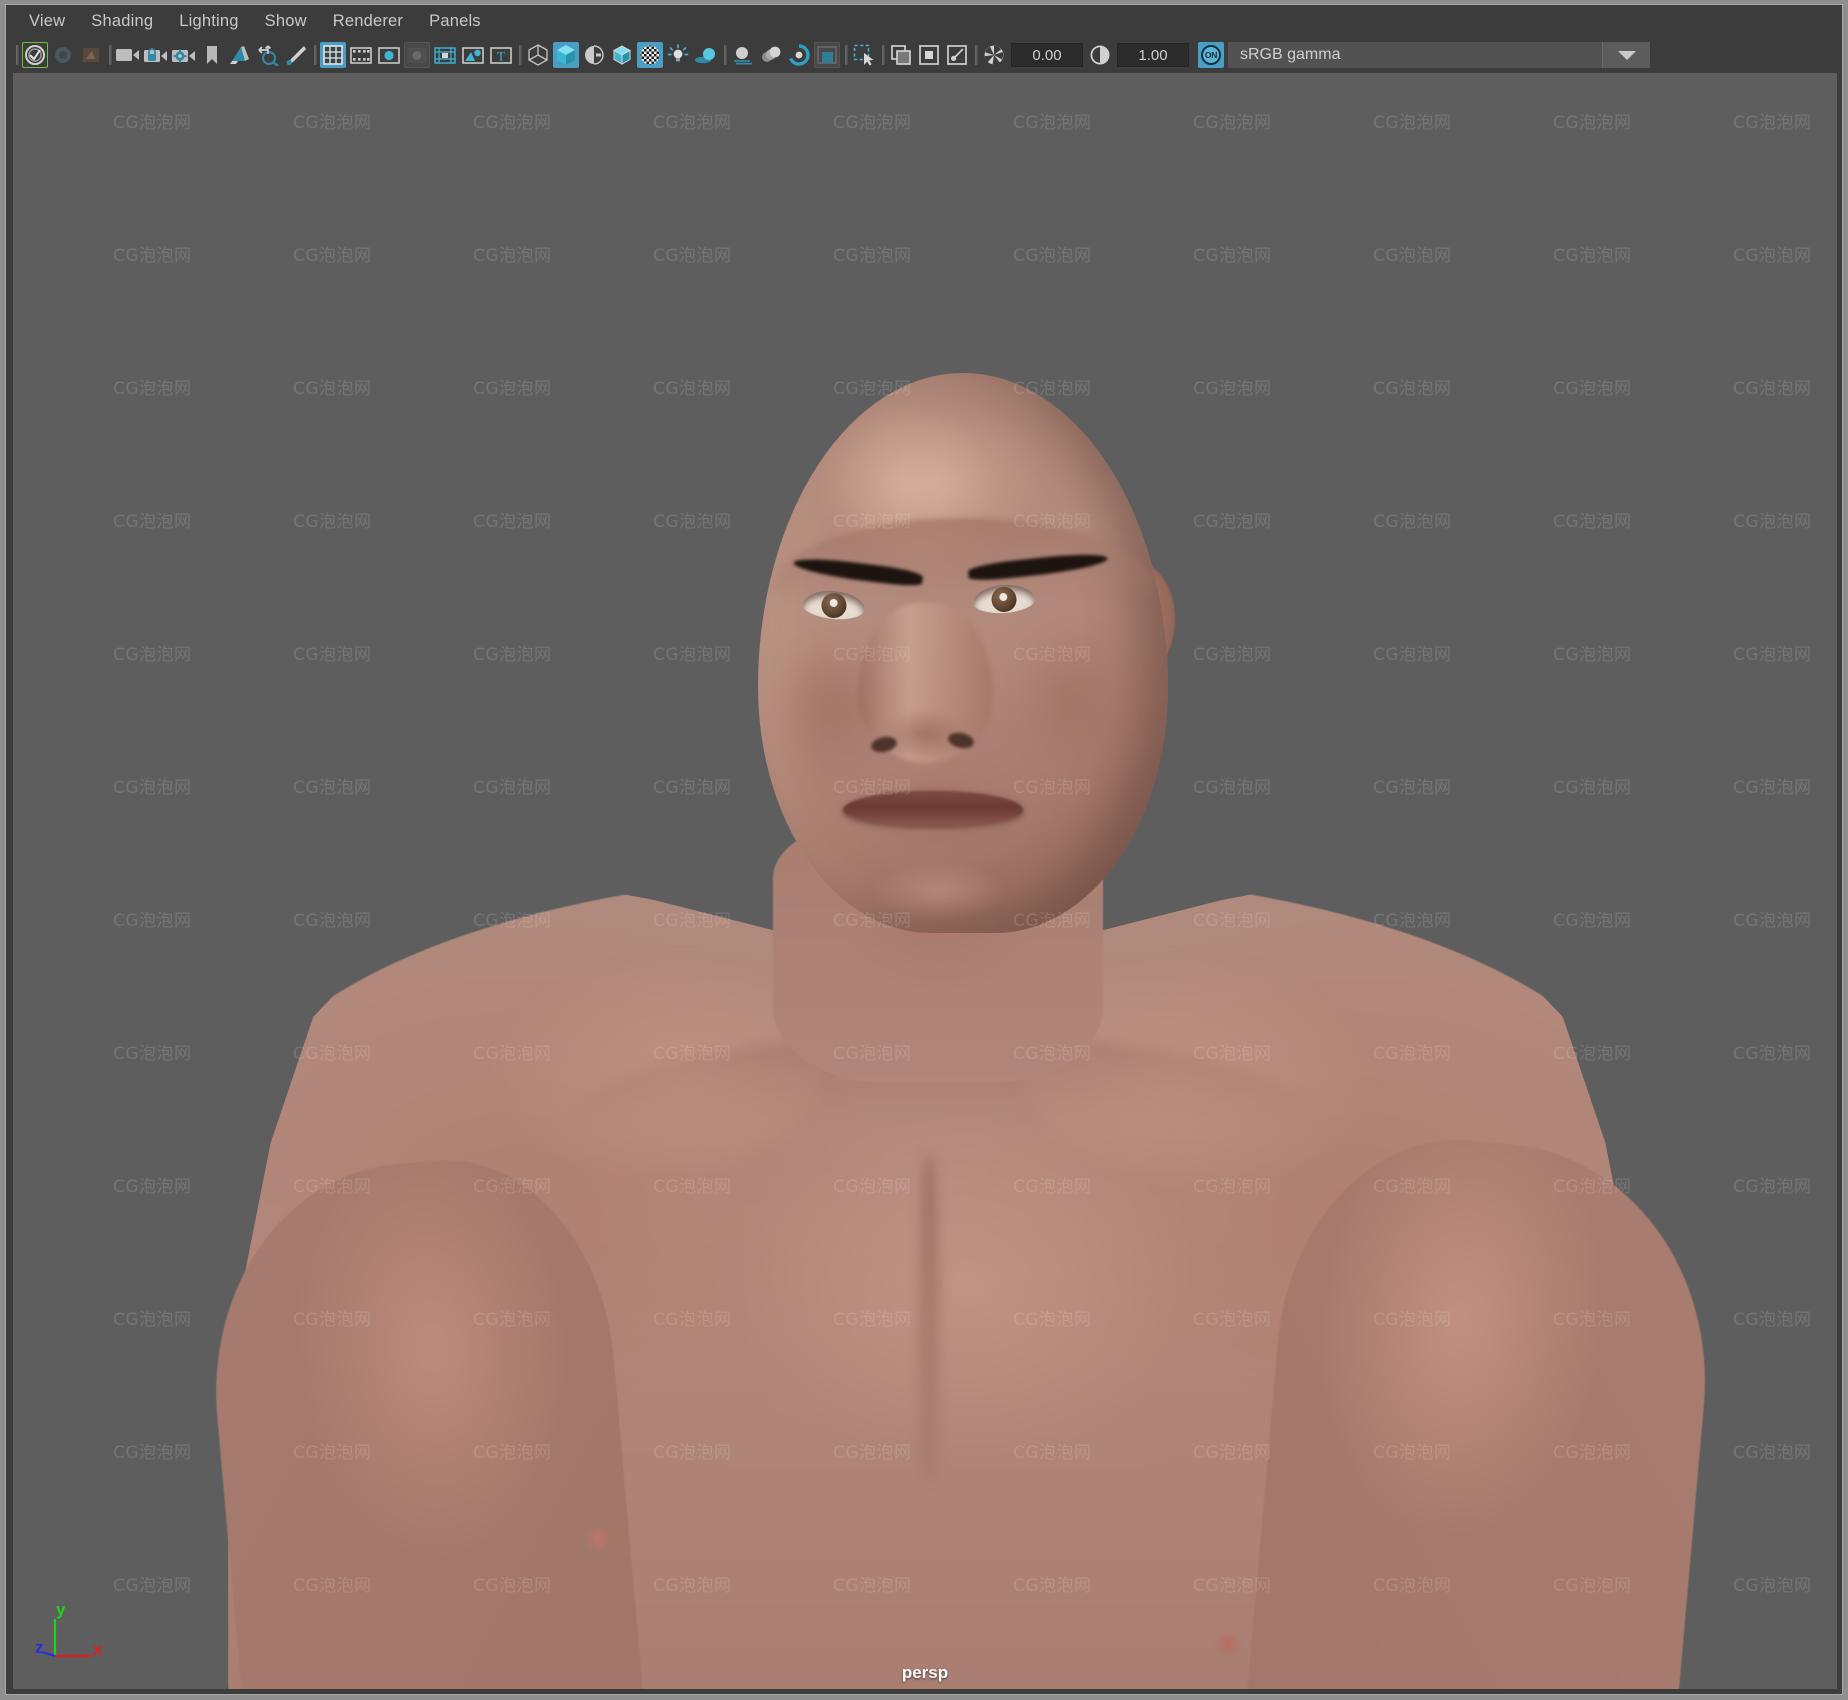 Image resolution: width=1848 pixels, height=1700 pixels. What do you see at coordinates (538, 55) in the screenshot?
I see `wireframe-icon` at bounding box center [538, 55].